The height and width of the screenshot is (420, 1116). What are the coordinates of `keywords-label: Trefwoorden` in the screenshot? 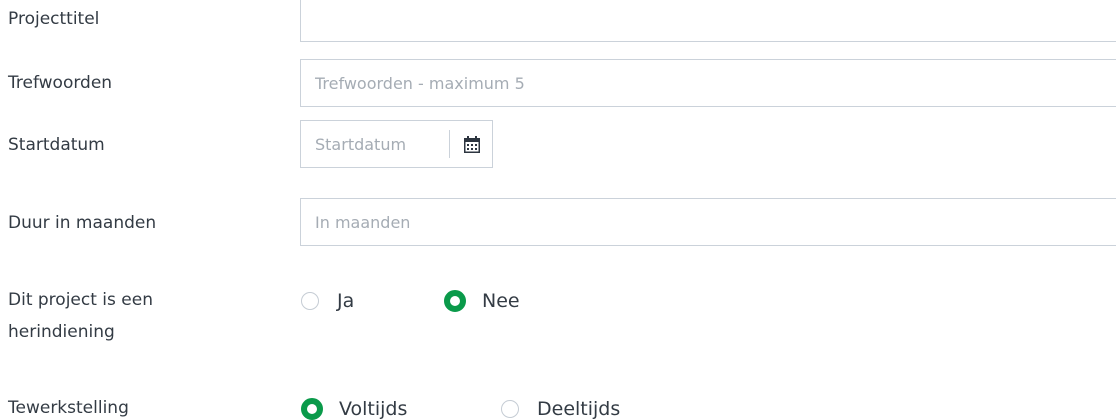 It's located at (60, 83).